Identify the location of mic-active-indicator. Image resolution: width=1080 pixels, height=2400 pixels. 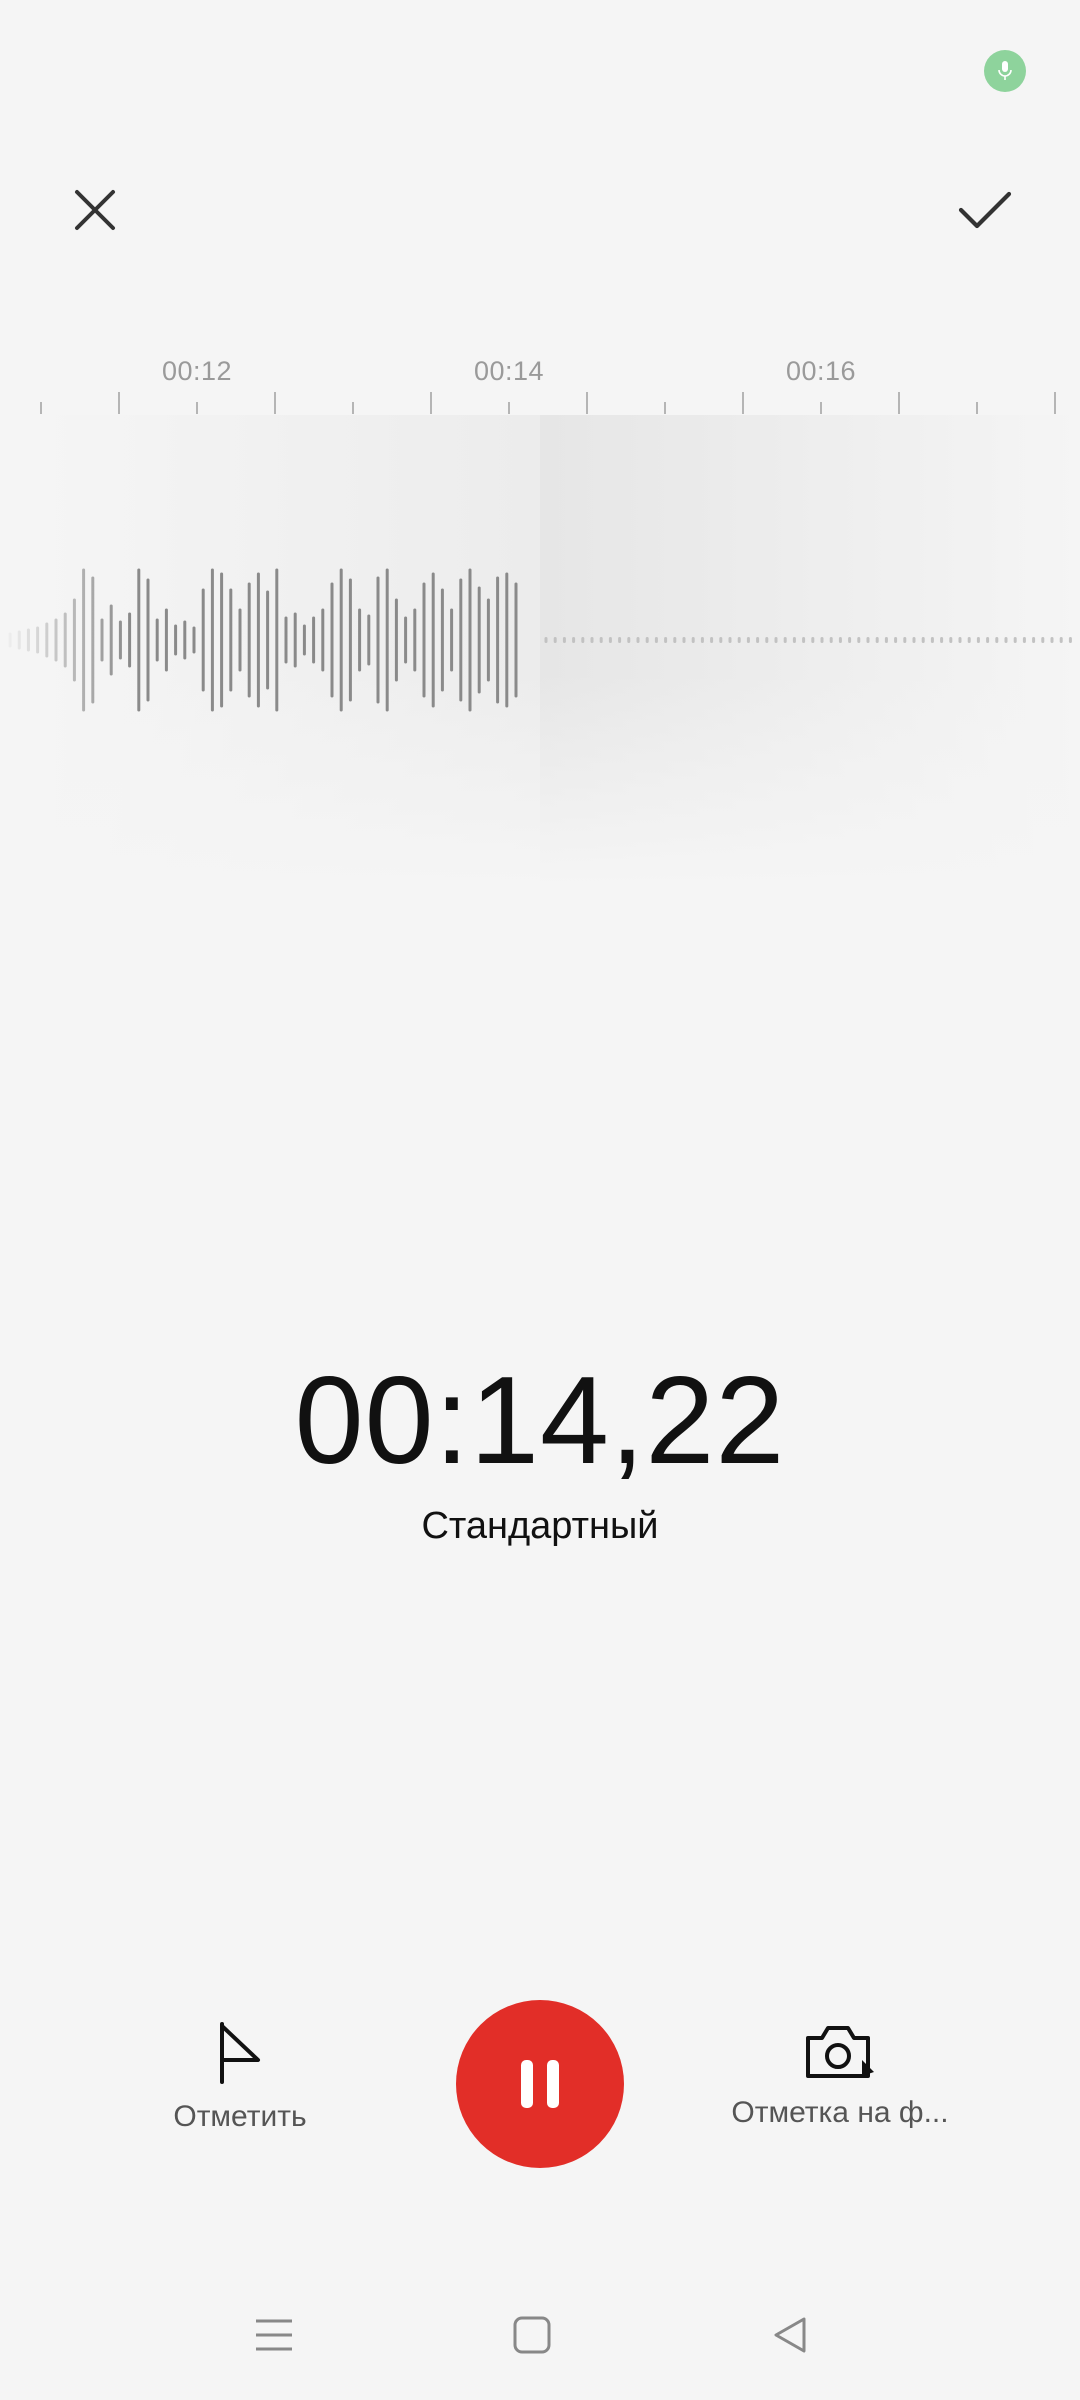
(1005, 71).